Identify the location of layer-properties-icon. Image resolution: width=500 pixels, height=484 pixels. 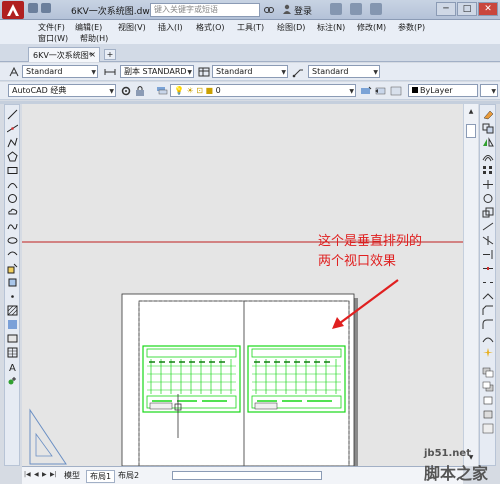
(162, 91).